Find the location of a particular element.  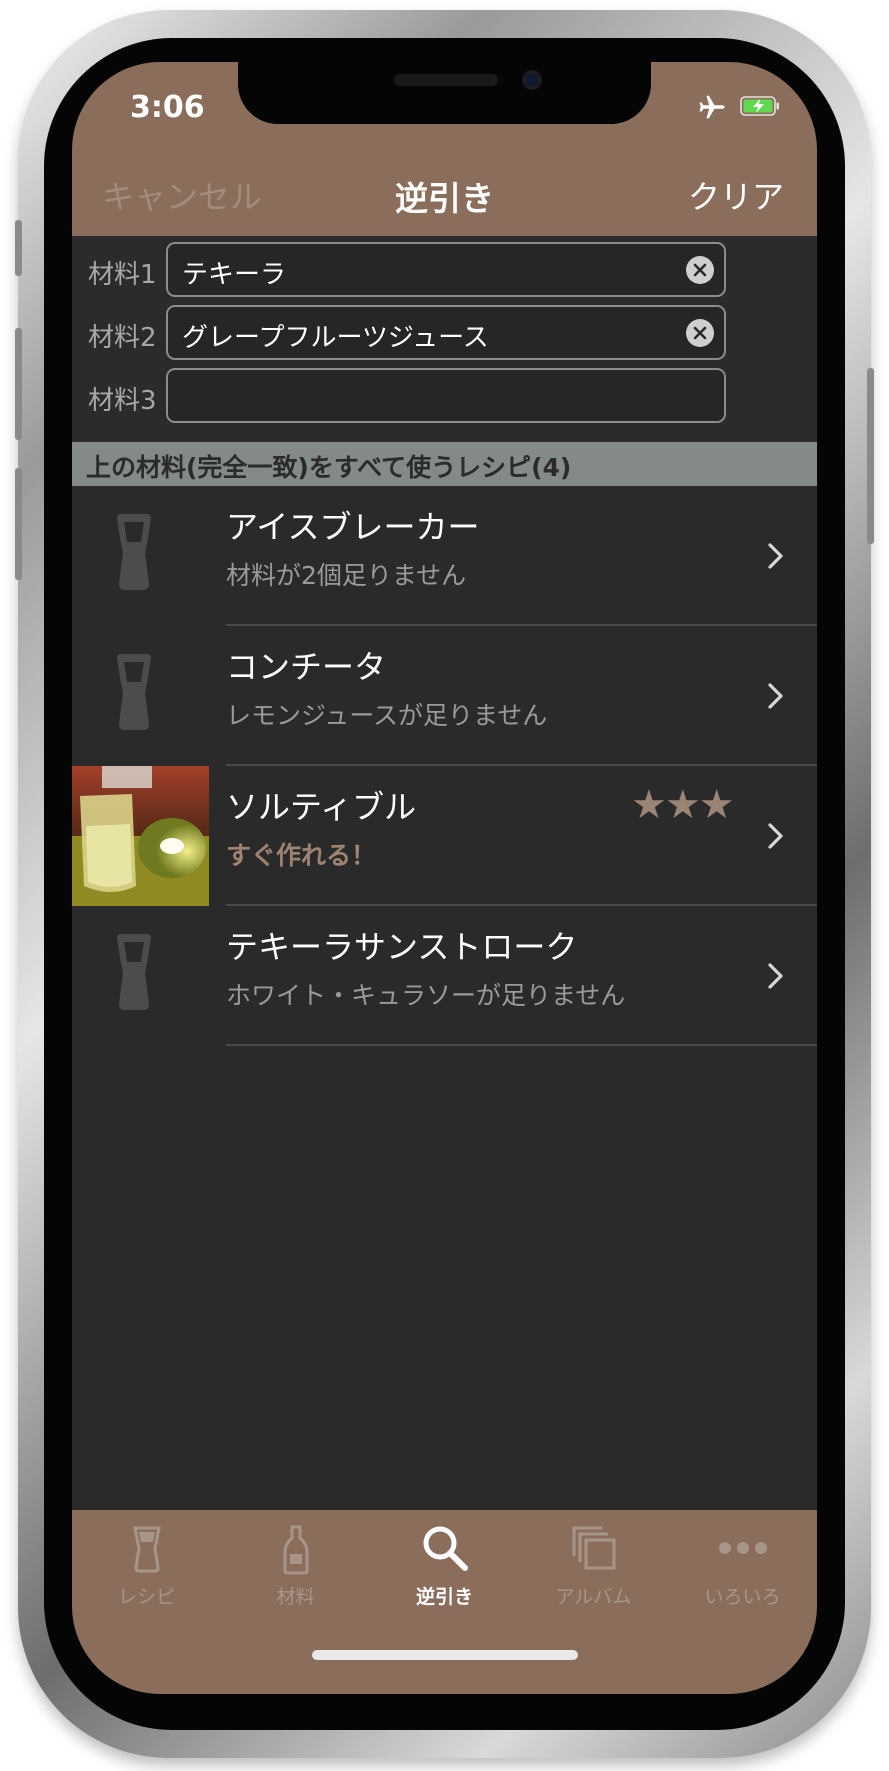

clear-field-1-button is located at coordinates (700, 270).